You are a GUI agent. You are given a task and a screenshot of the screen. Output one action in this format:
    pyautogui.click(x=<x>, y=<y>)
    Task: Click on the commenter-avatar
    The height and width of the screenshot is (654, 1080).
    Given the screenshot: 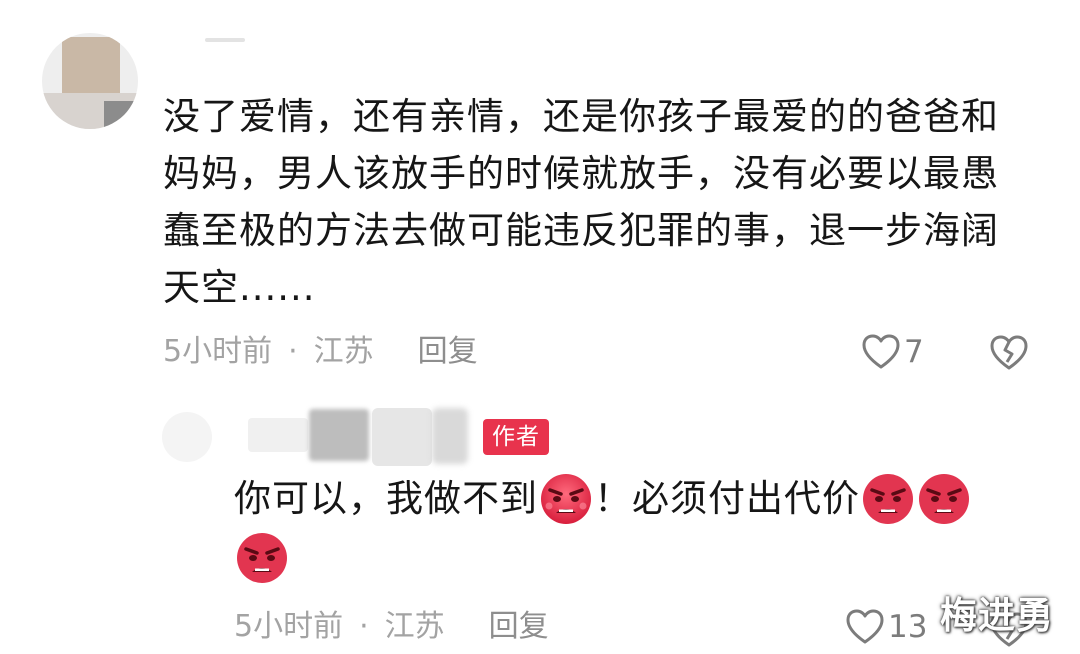 What is the action you would take?
    pyautogui.click(x=90, y=81)
    